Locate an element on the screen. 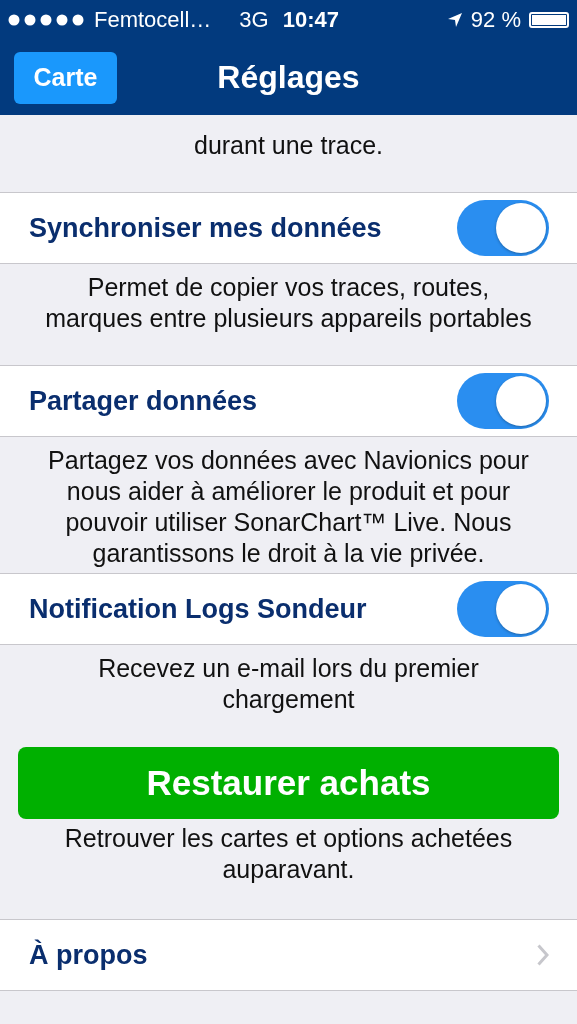  signal-icon is located at coordinates (47, 20).